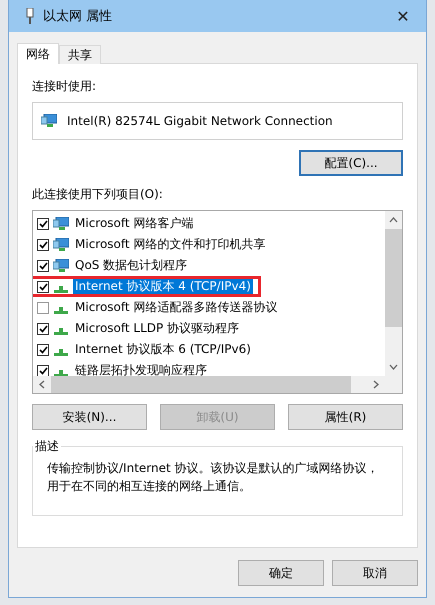 This screenshot has height=605, width=435. What do you see at coordinates (80, 54) in the screenshot?
I see `tab: 共享` at bounding box center [80, 54].